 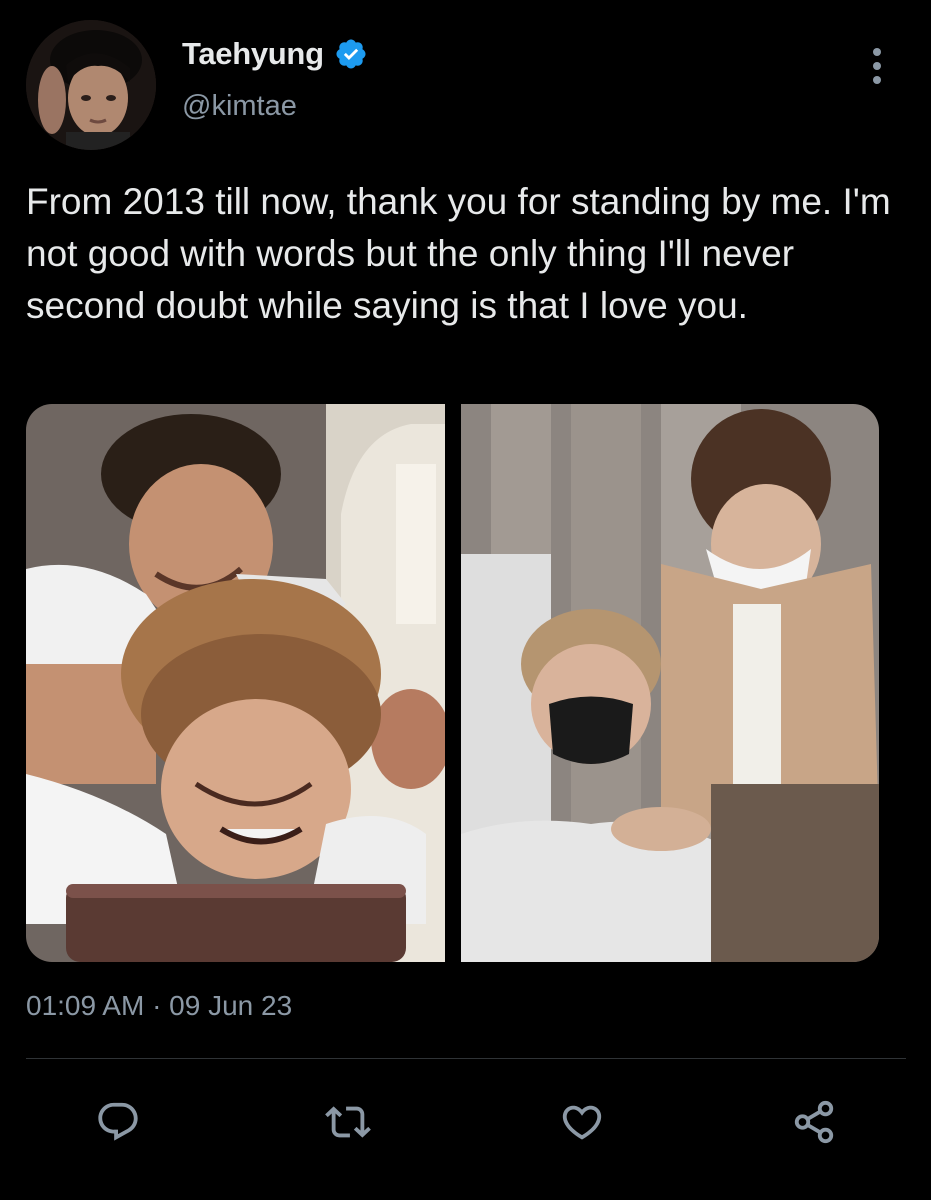 I want to click on avatar-image, so click(x=91, y=85).